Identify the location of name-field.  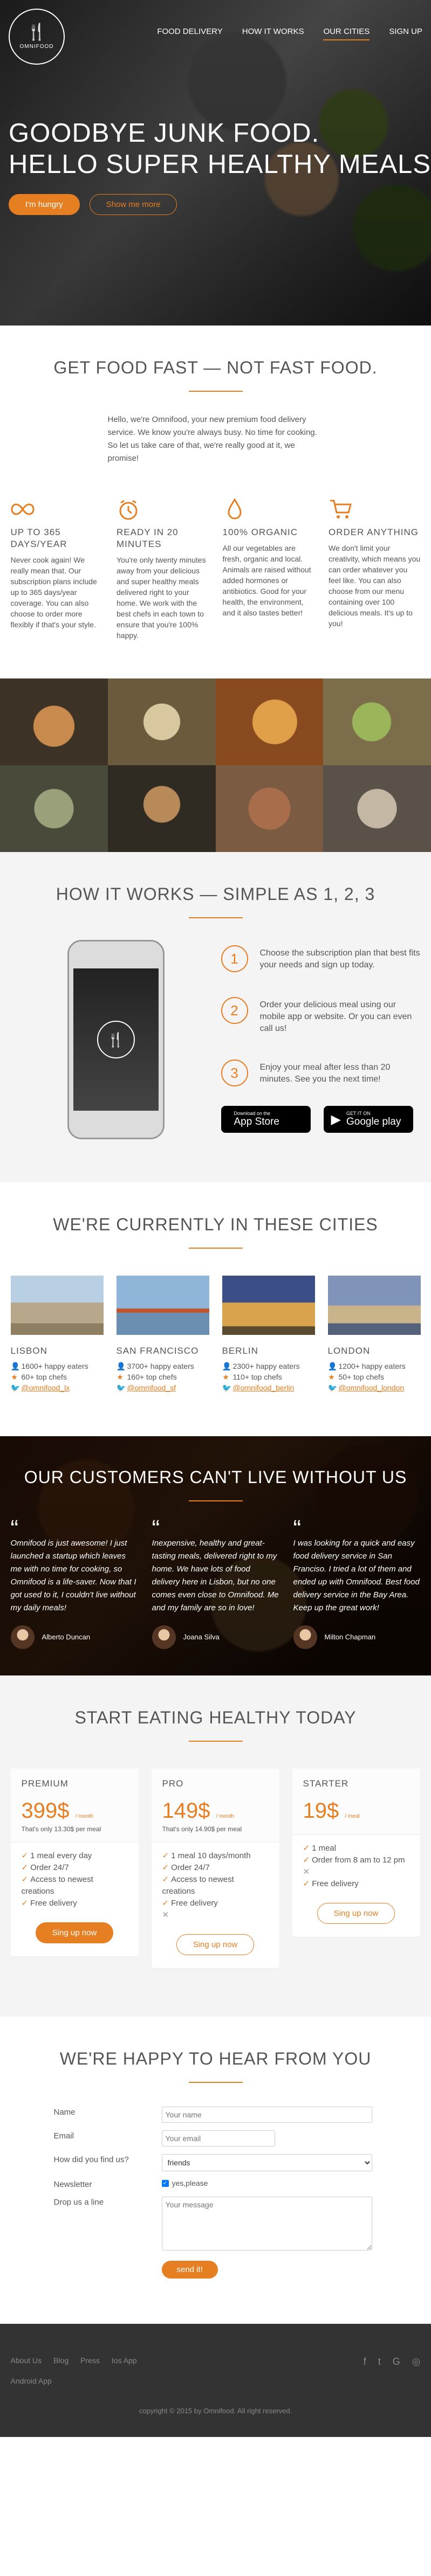
(266, 2115).